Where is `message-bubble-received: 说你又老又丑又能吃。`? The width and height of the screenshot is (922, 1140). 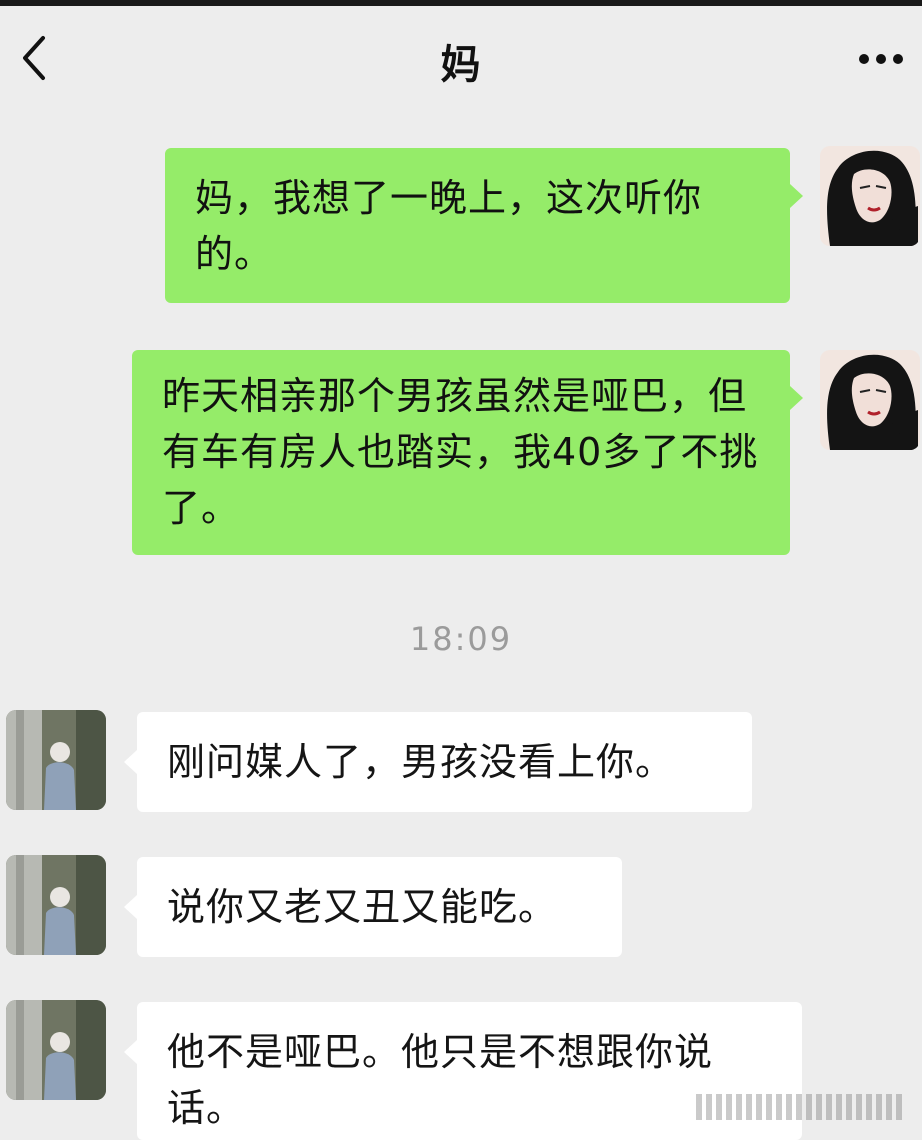
message-bubble-received: 说你又老又丑又能吃。 is located at coordinates (379, 907).